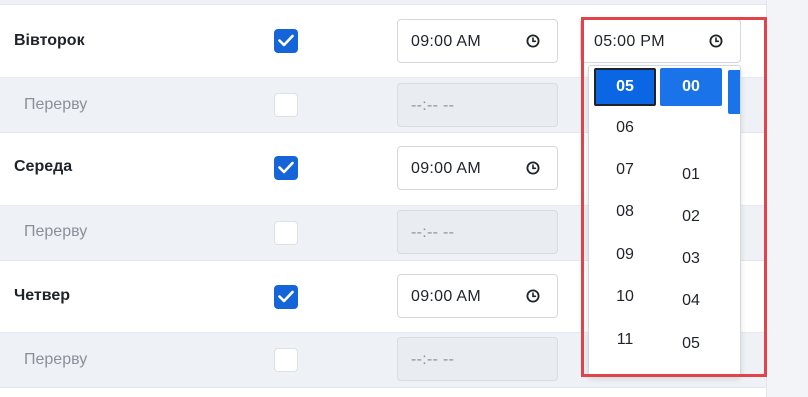 The width and height of the screenshot is (808, 397). Describe the element at coordinates (42, 295) in the screenshot. I see `day-label: Четвер` at that location.